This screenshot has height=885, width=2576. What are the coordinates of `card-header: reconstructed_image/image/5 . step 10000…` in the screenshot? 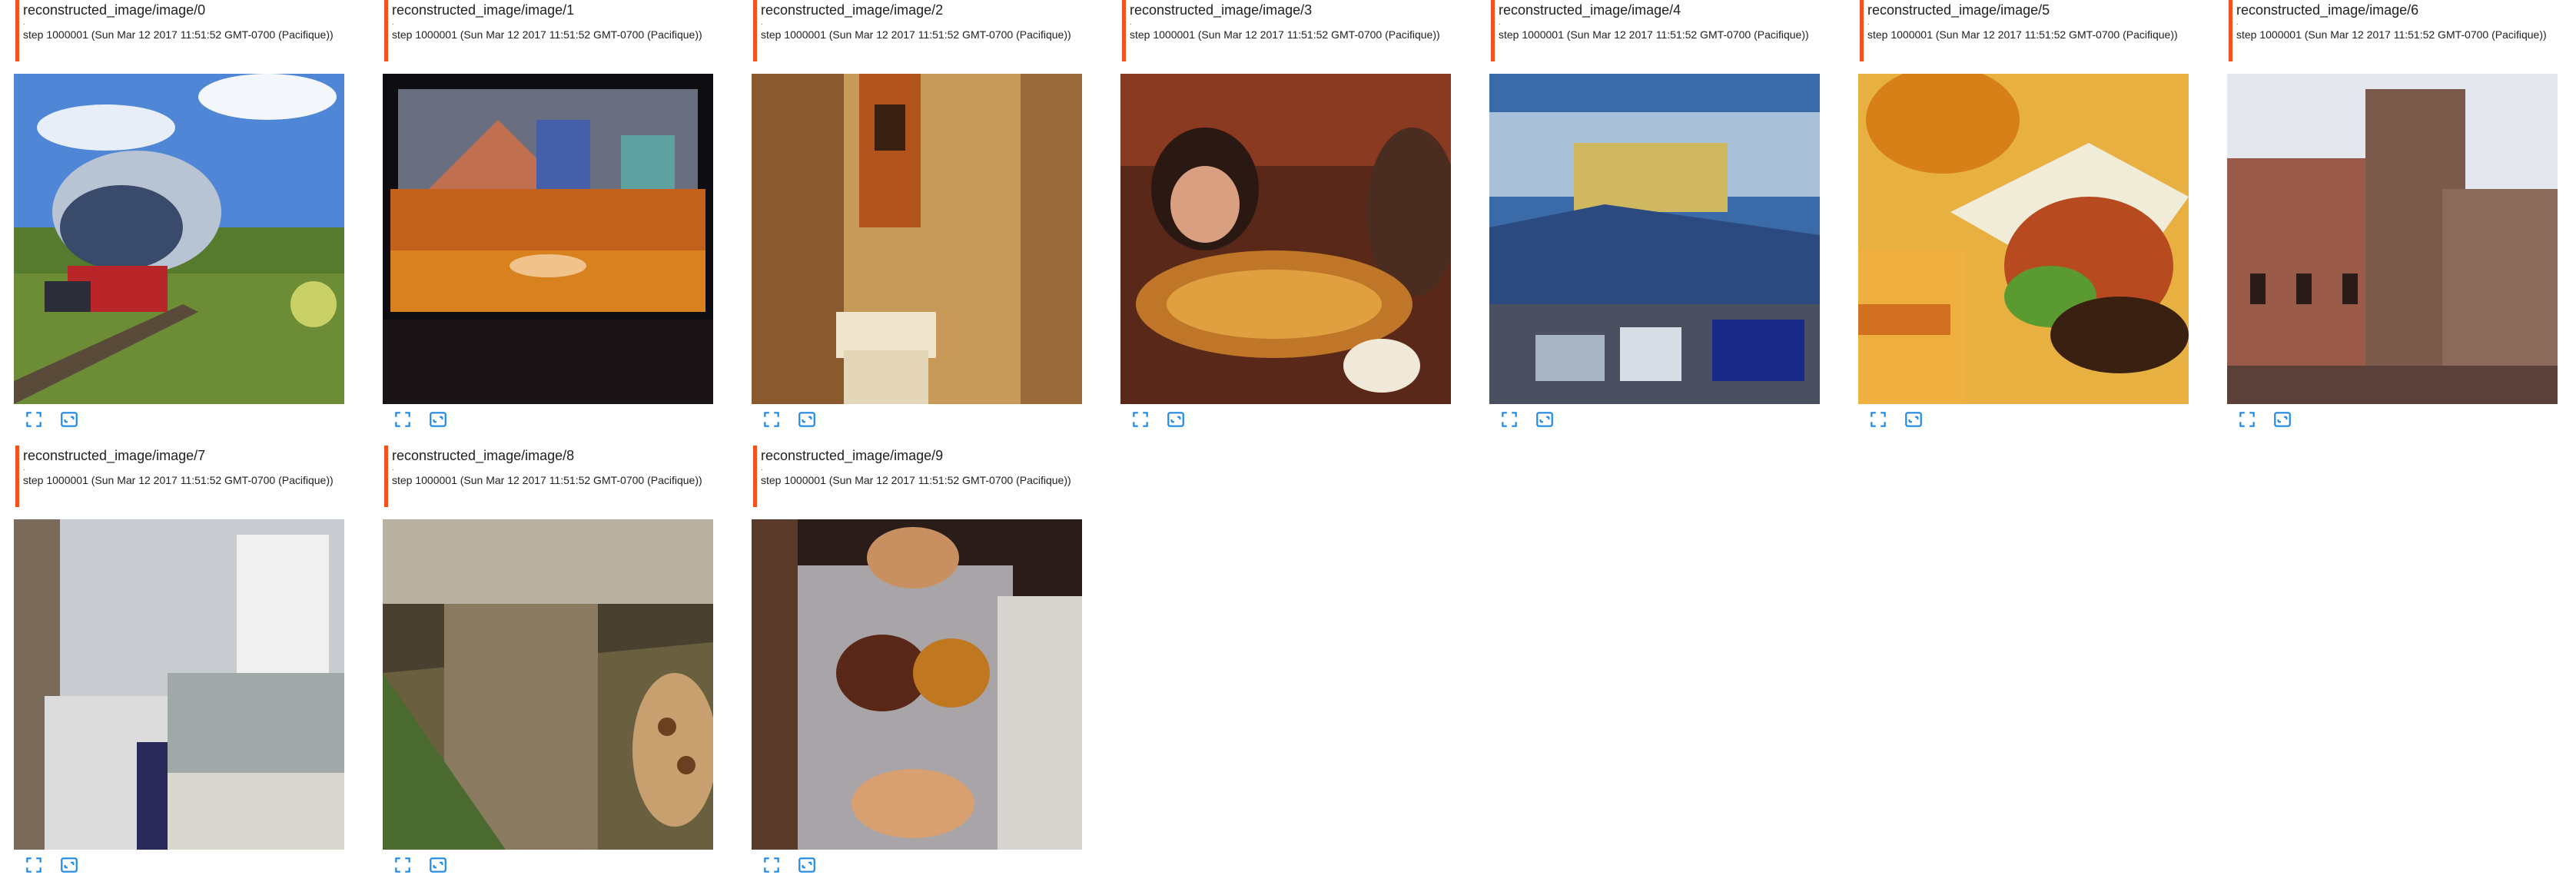 It's located at (2024, 30).